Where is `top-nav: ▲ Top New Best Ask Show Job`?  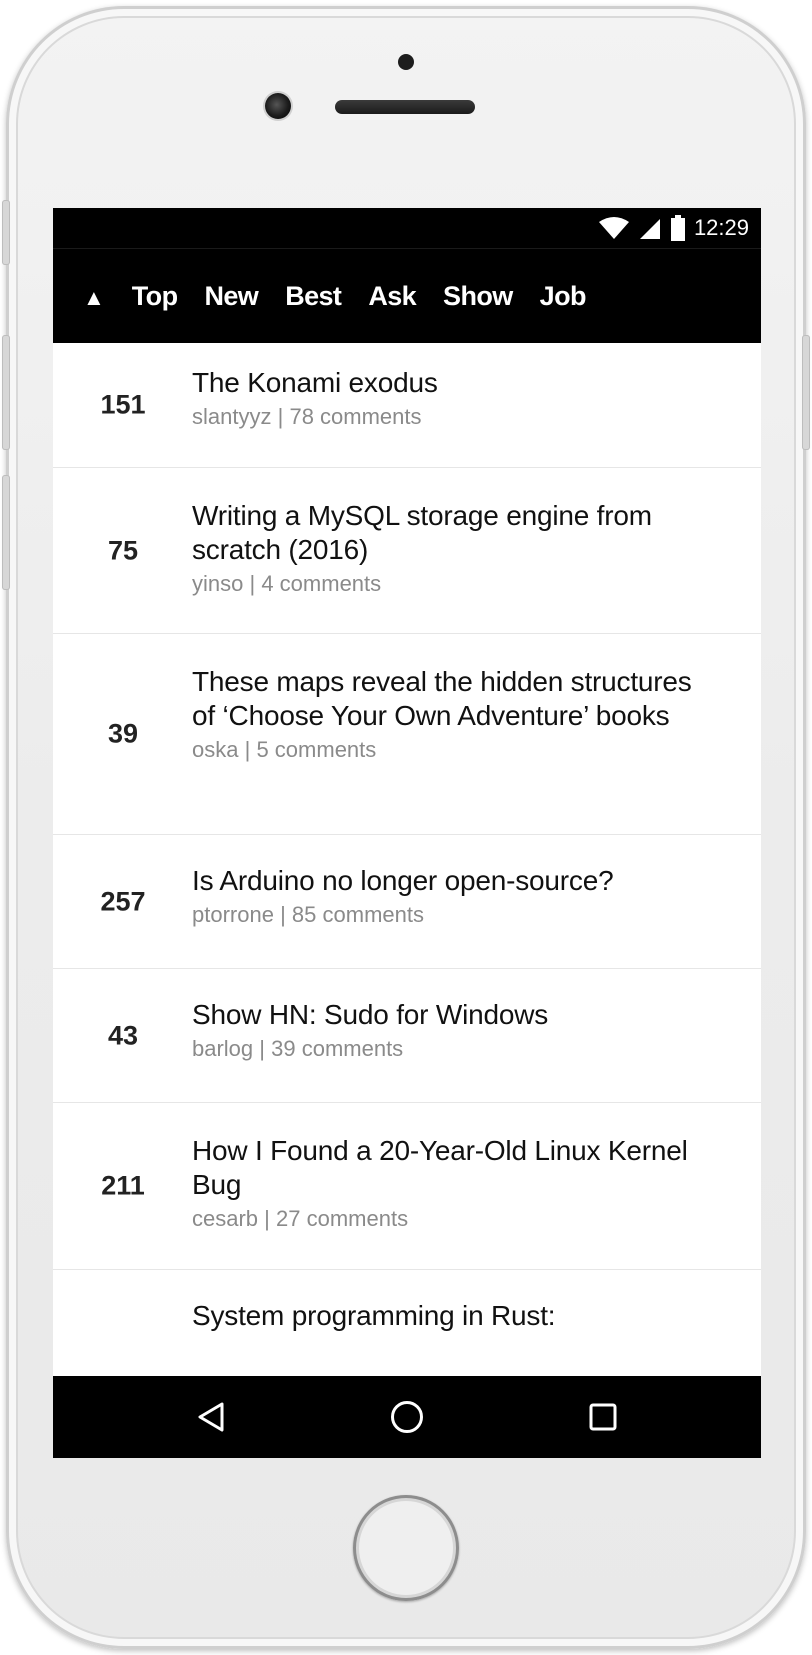
top-nav: ▲ Top New Best Ask Show Job is located at coordinates (407, 295).